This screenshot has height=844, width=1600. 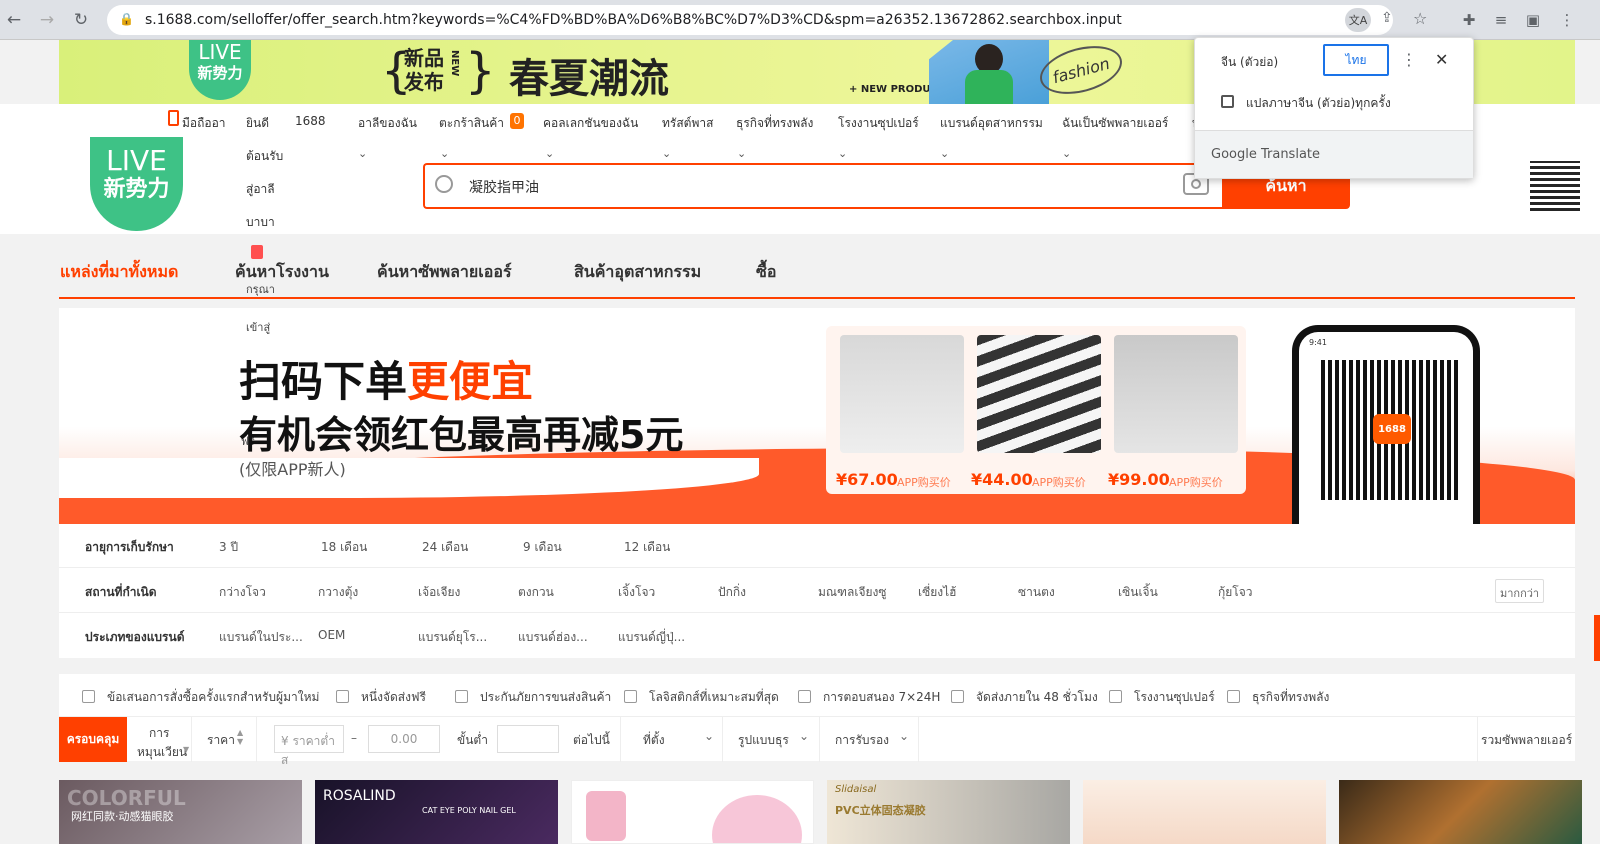 I want to click on location-dropdown: ที่ตั้ง, so click(x=654, y=740).